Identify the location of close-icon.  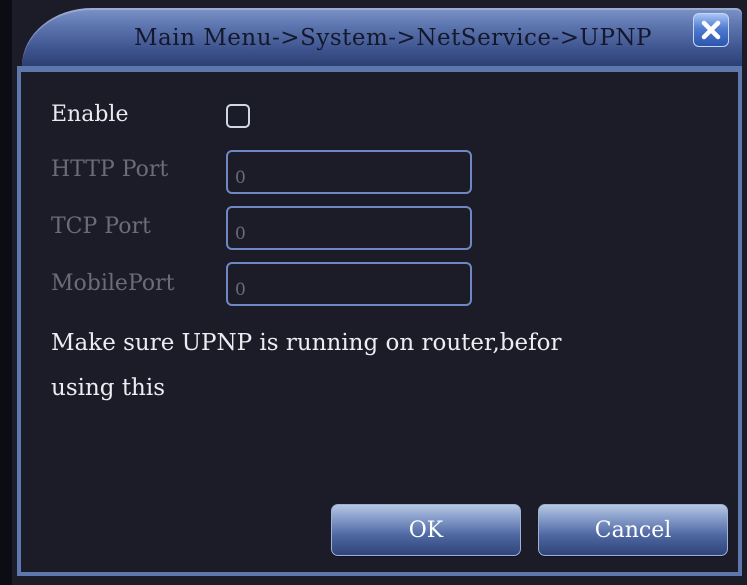
(711, 30).